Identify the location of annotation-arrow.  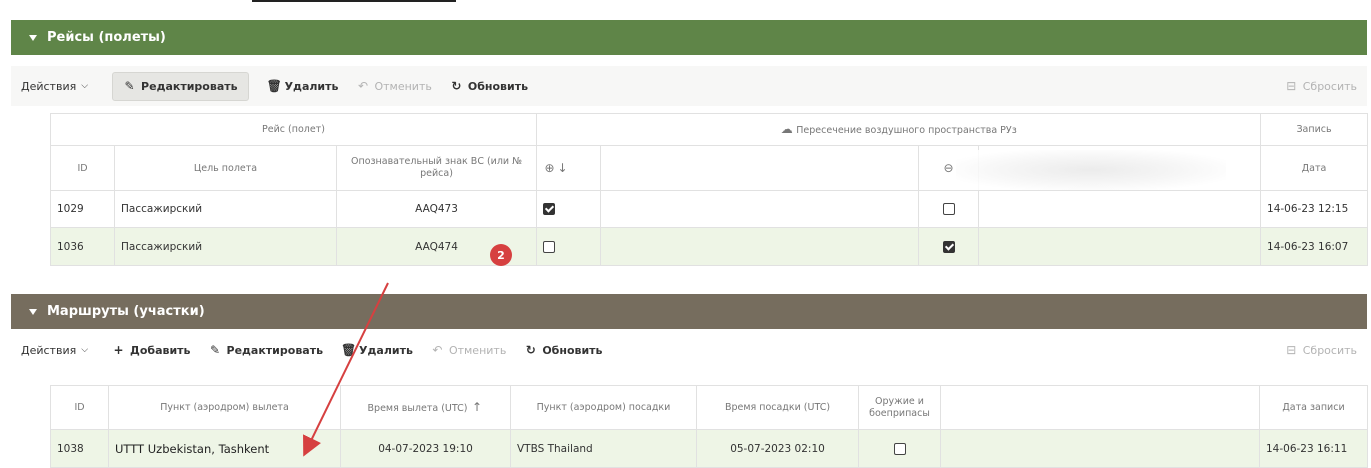
(346, 369).